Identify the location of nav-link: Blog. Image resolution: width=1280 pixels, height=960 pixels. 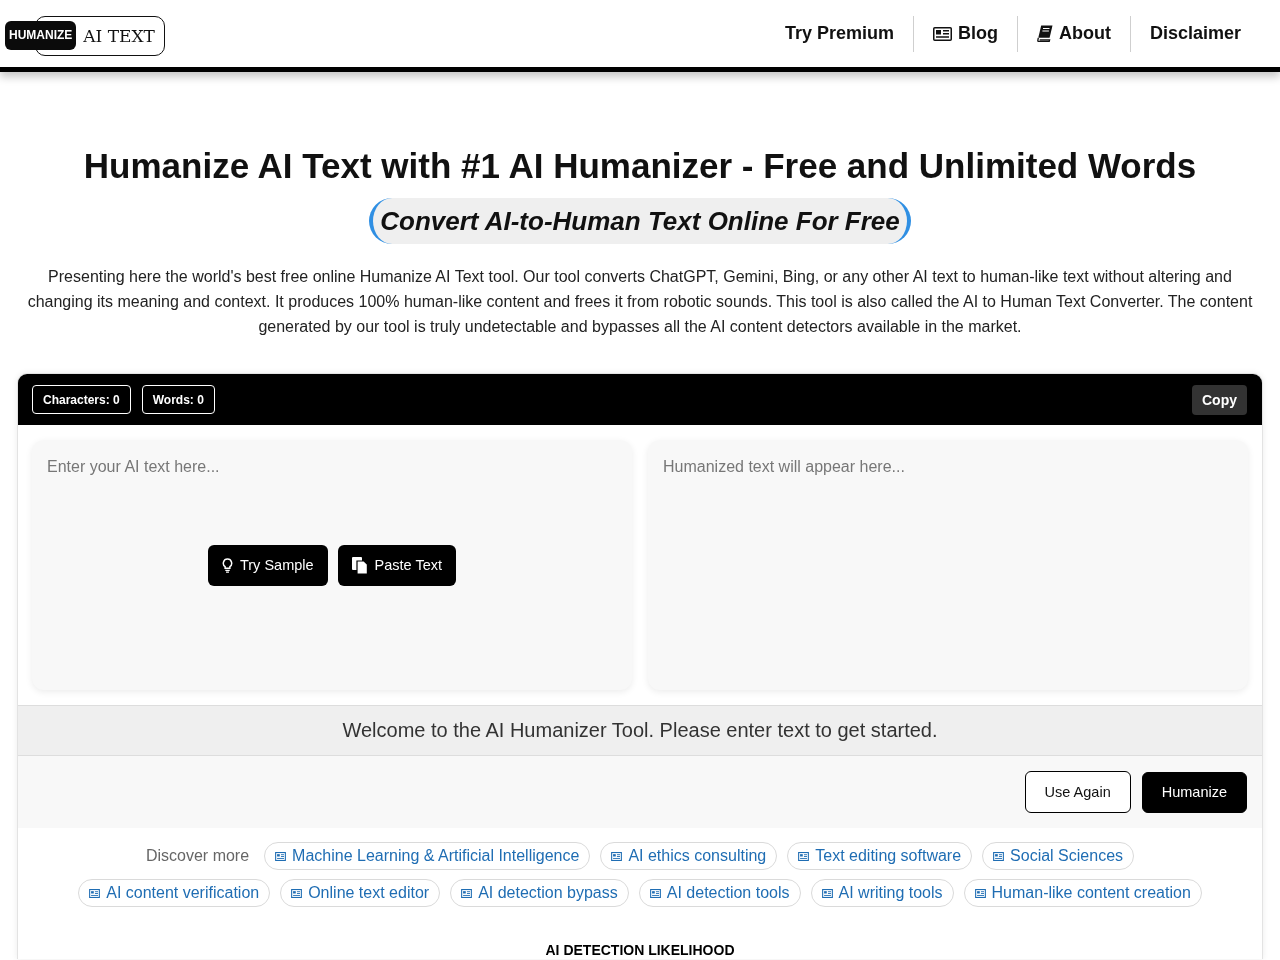
(964, 33).